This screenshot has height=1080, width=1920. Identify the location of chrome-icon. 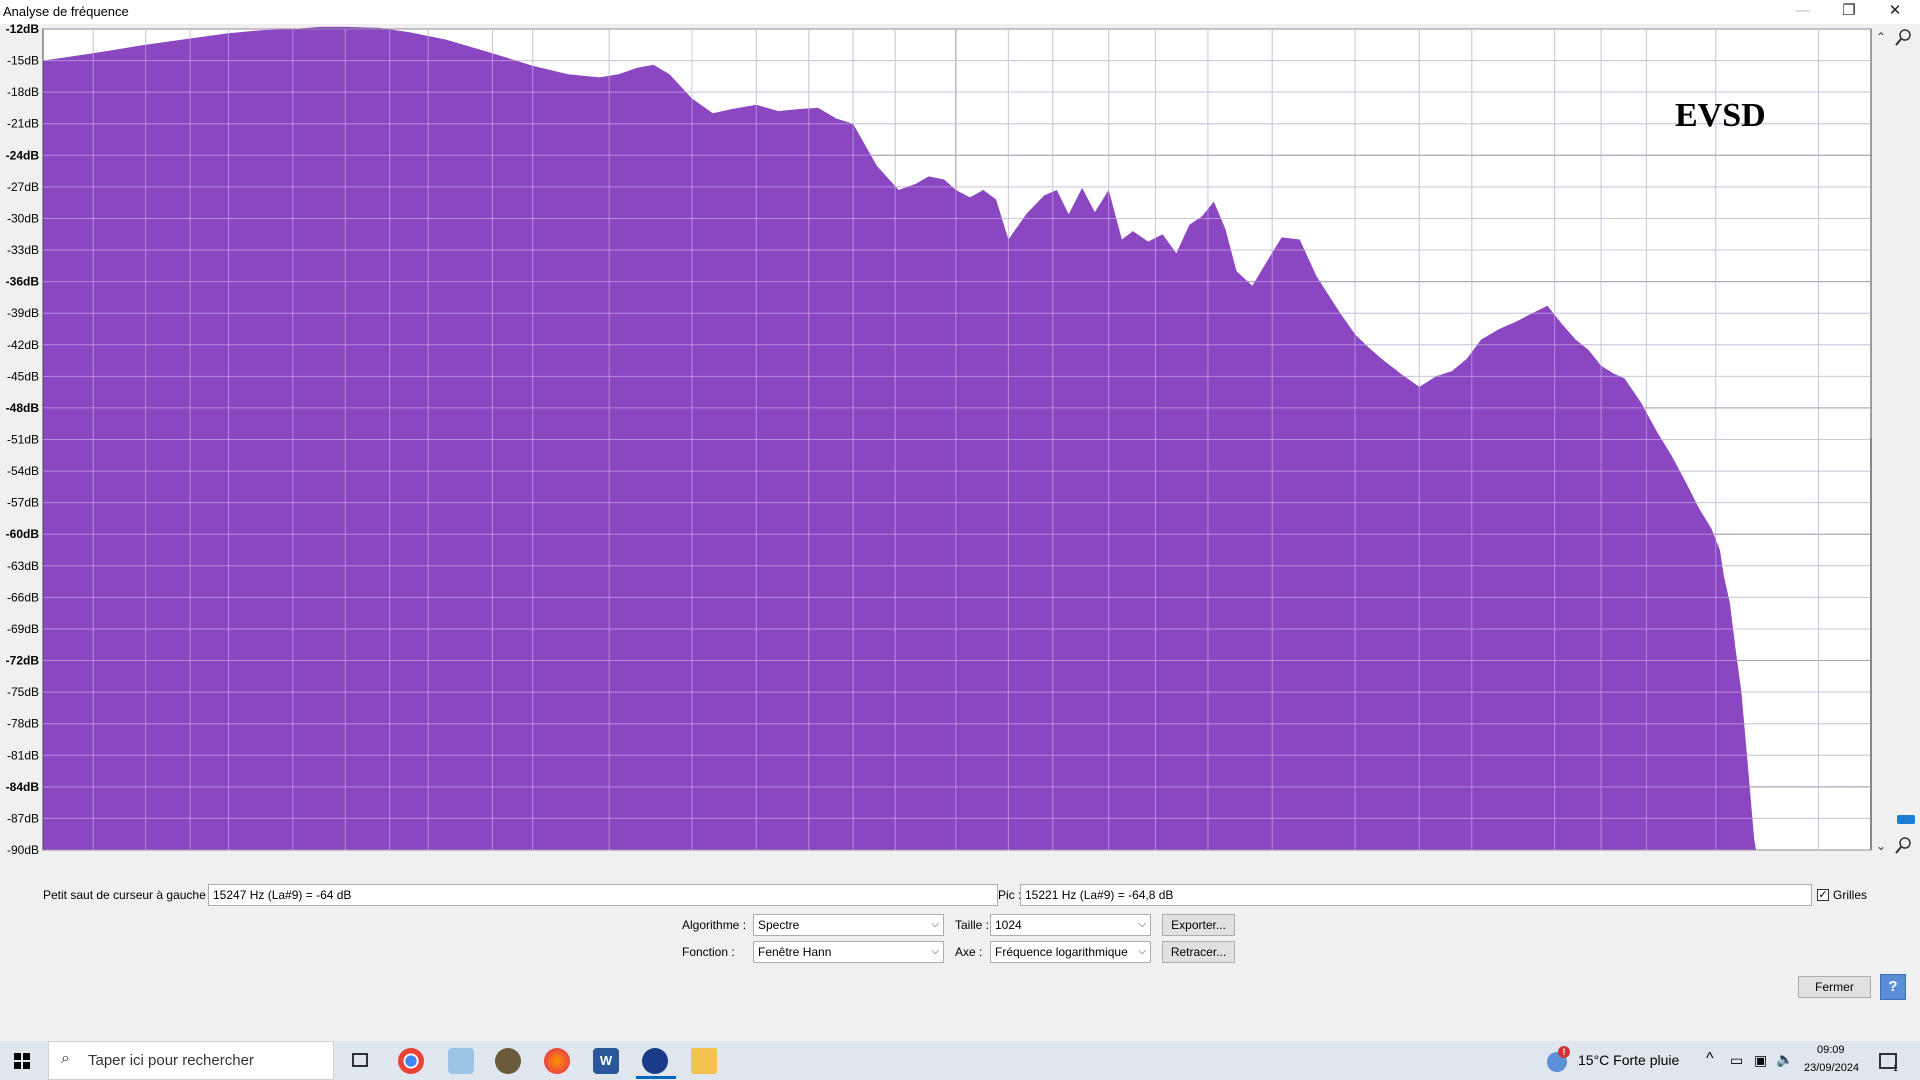
(411, 1061).